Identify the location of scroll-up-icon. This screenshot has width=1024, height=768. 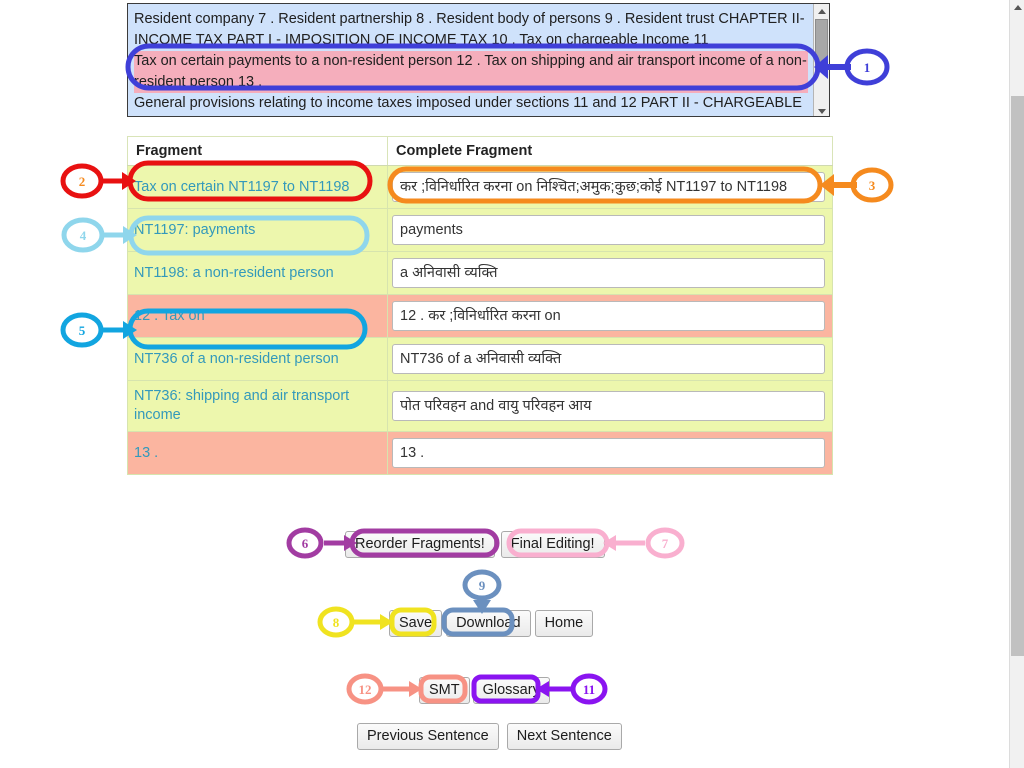
(821, 11).